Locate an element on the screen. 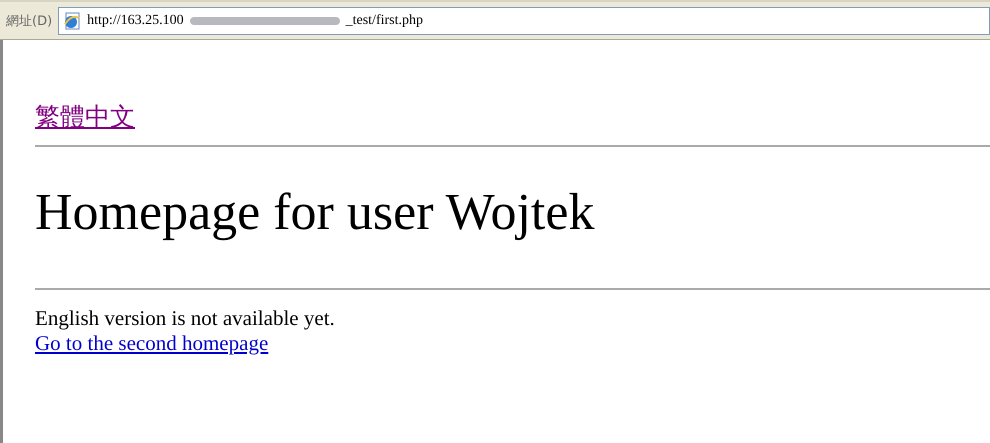 The height and width of the screenshot is (443, 990). address-label: 網址(D) is located at coordinates (29, 21).